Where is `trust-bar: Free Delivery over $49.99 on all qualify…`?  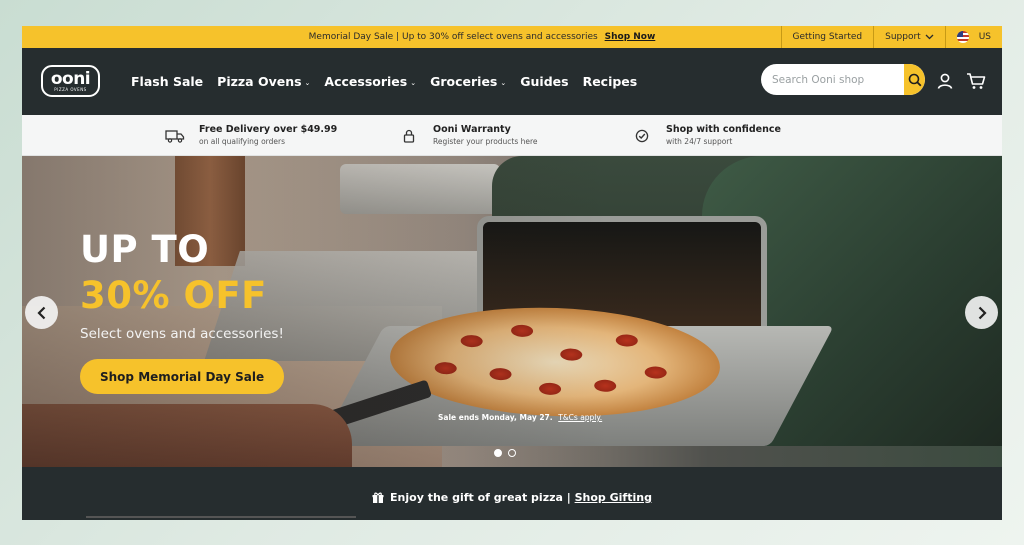
trust-bar: Free Delivery over $49.99 on all qualify… is located at coordinates (512, 135).